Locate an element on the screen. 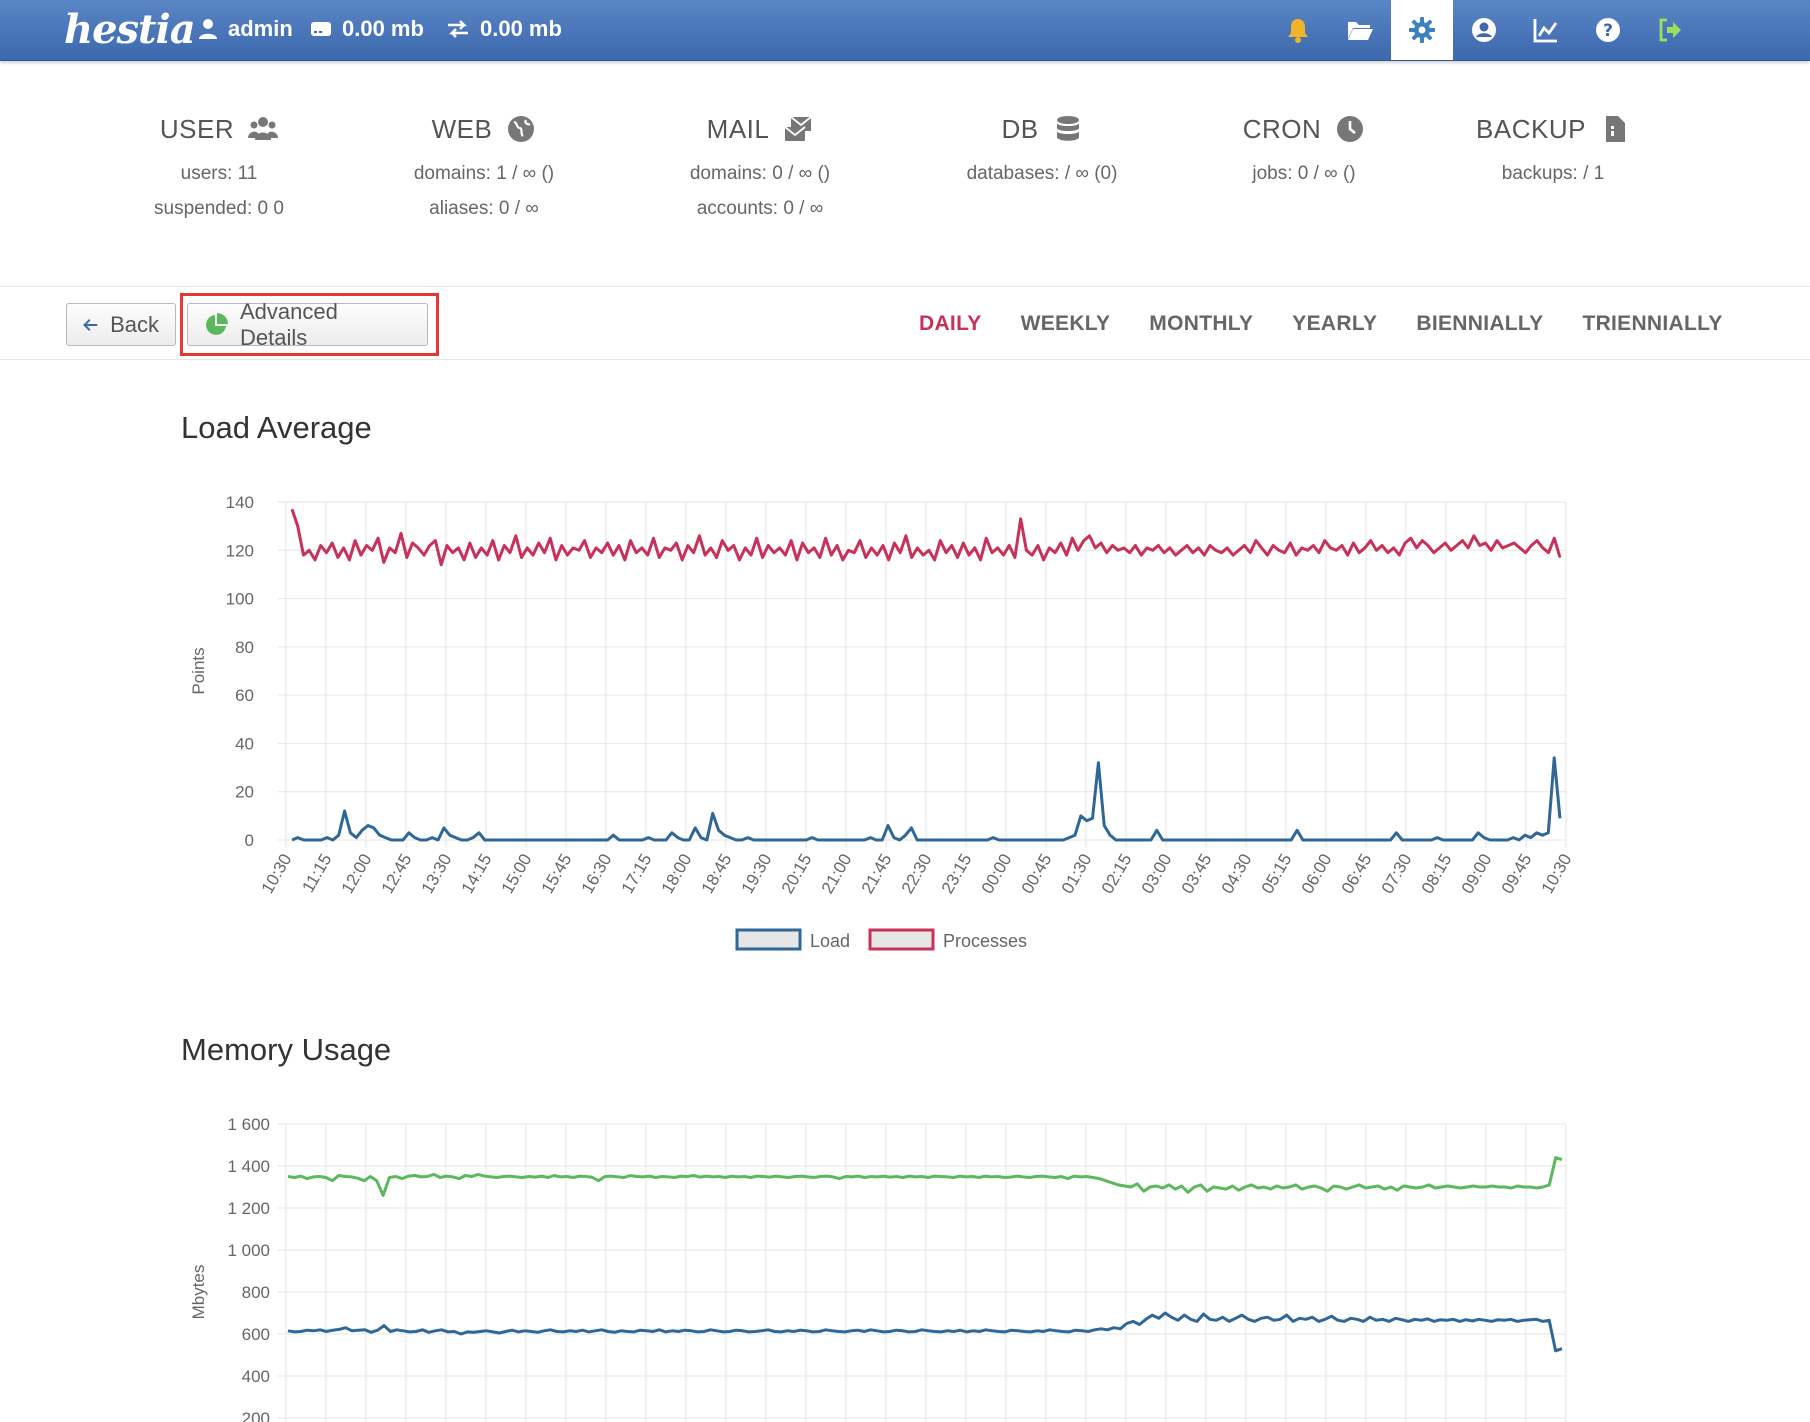  stat-title: DB is located at coordinates (1020, 128).